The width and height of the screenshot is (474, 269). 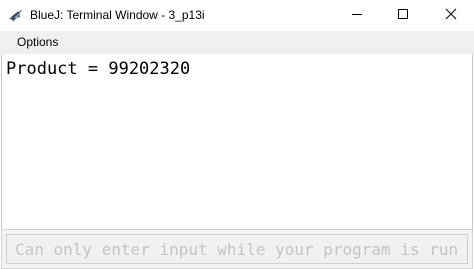 What do you see at coordinates (16, 16) in the screenshot?
I see `bluej-bird-icon` at bounding box center [16, 16].